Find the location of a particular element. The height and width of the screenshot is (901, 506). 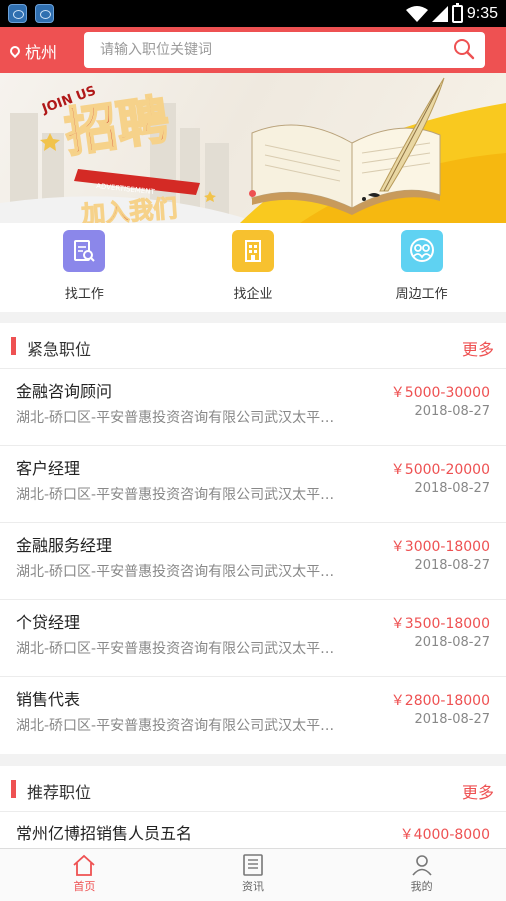

quick-action-label: 周边工作 is located at coordinates (421, 294).